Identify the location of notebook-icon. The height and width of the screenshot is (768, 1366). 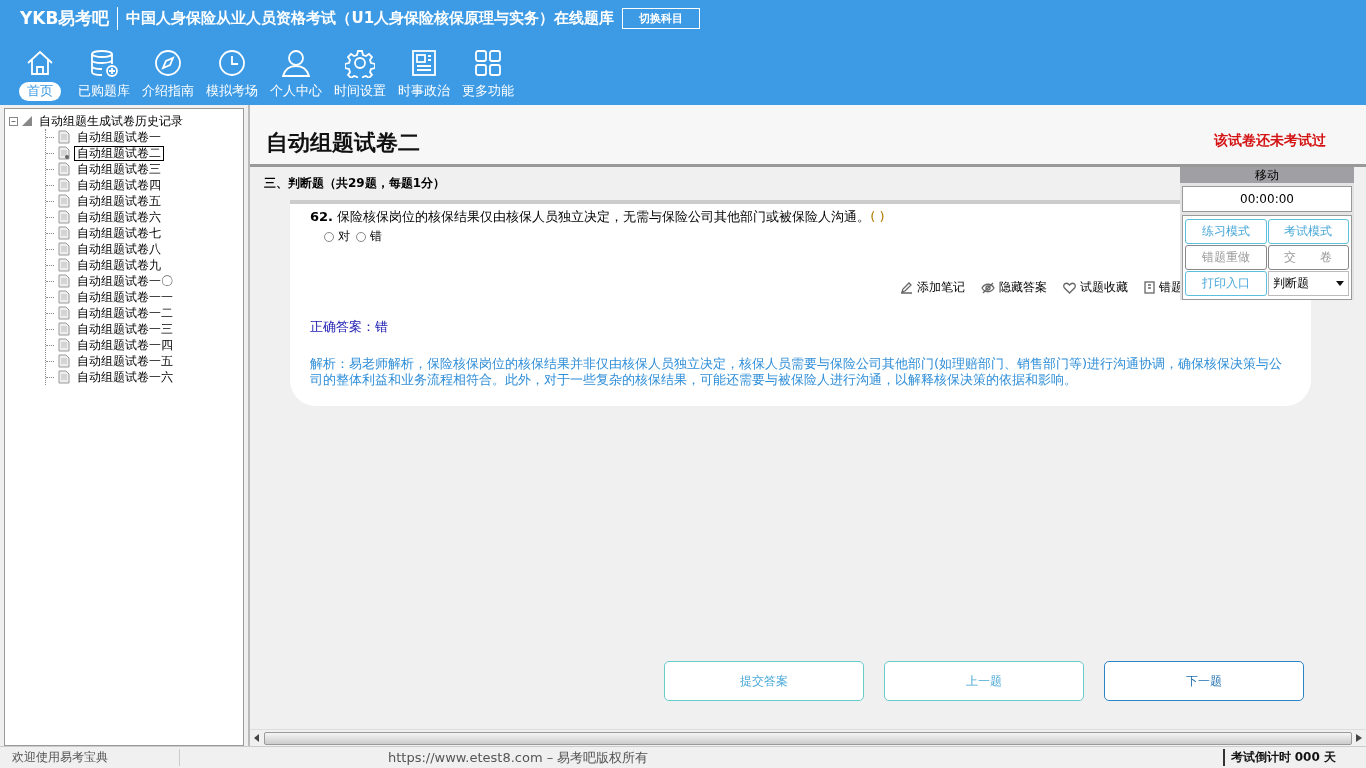
(1149, 287).